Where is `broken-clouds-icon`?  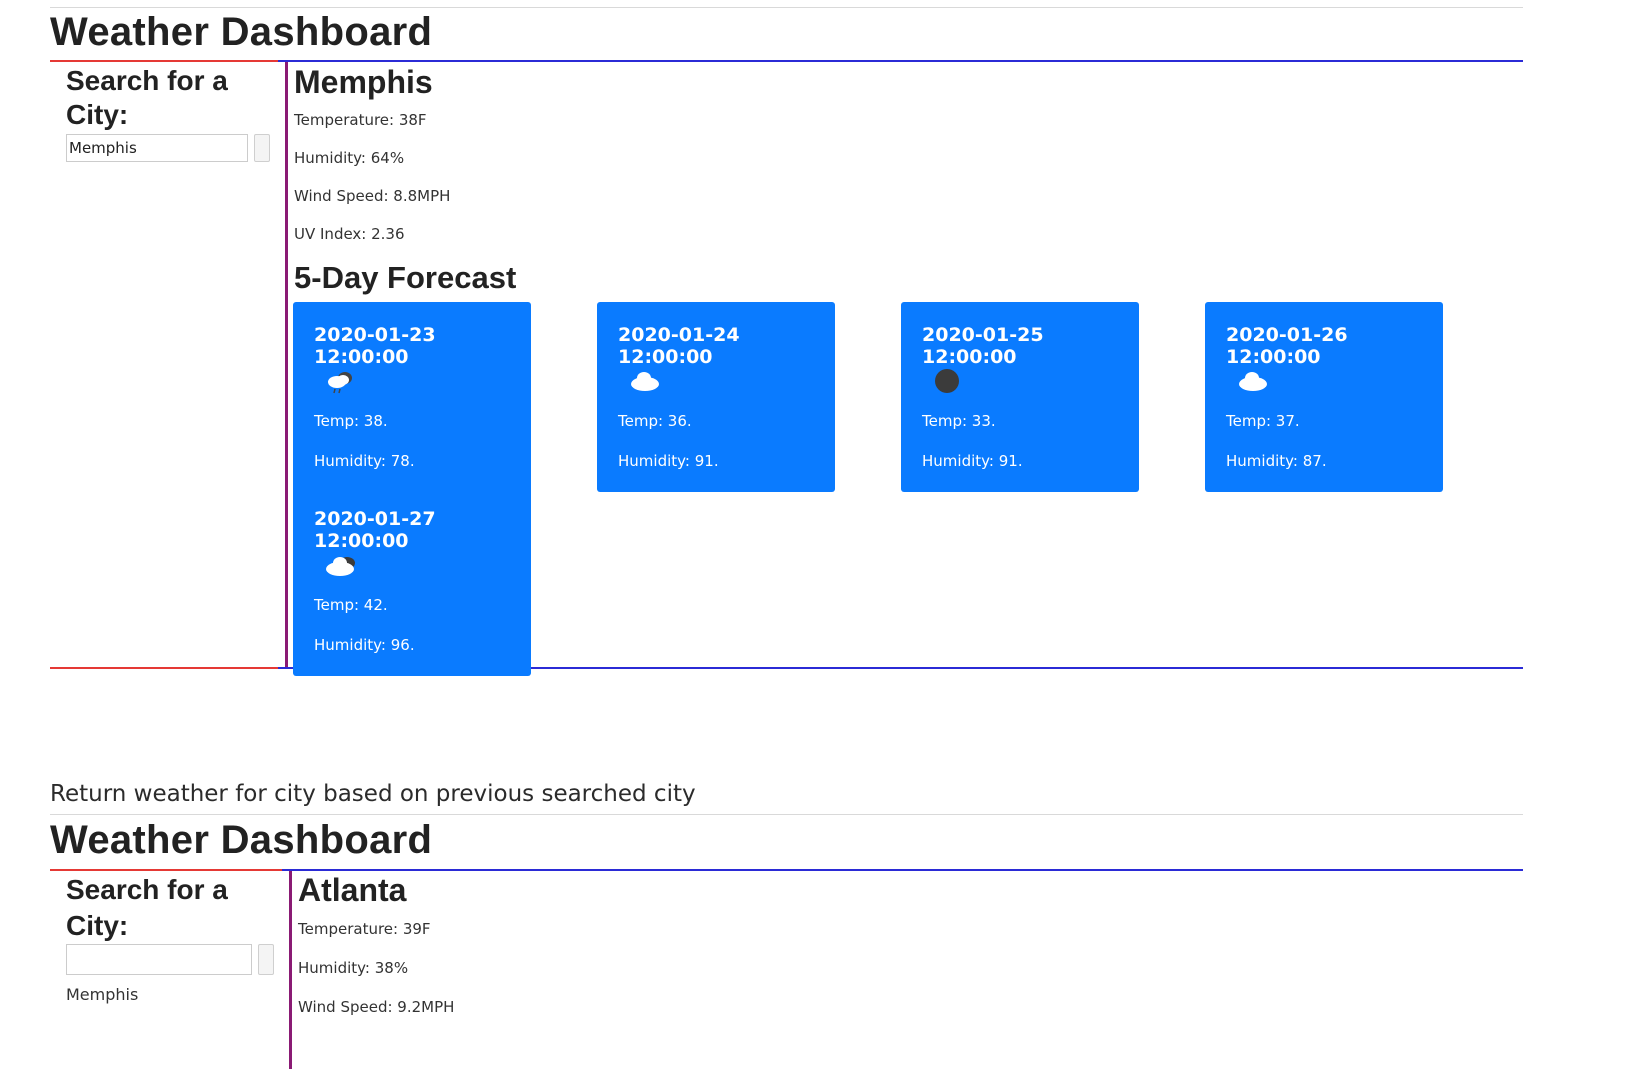 broken-clouds-icon is located at coordinates (340, 566).